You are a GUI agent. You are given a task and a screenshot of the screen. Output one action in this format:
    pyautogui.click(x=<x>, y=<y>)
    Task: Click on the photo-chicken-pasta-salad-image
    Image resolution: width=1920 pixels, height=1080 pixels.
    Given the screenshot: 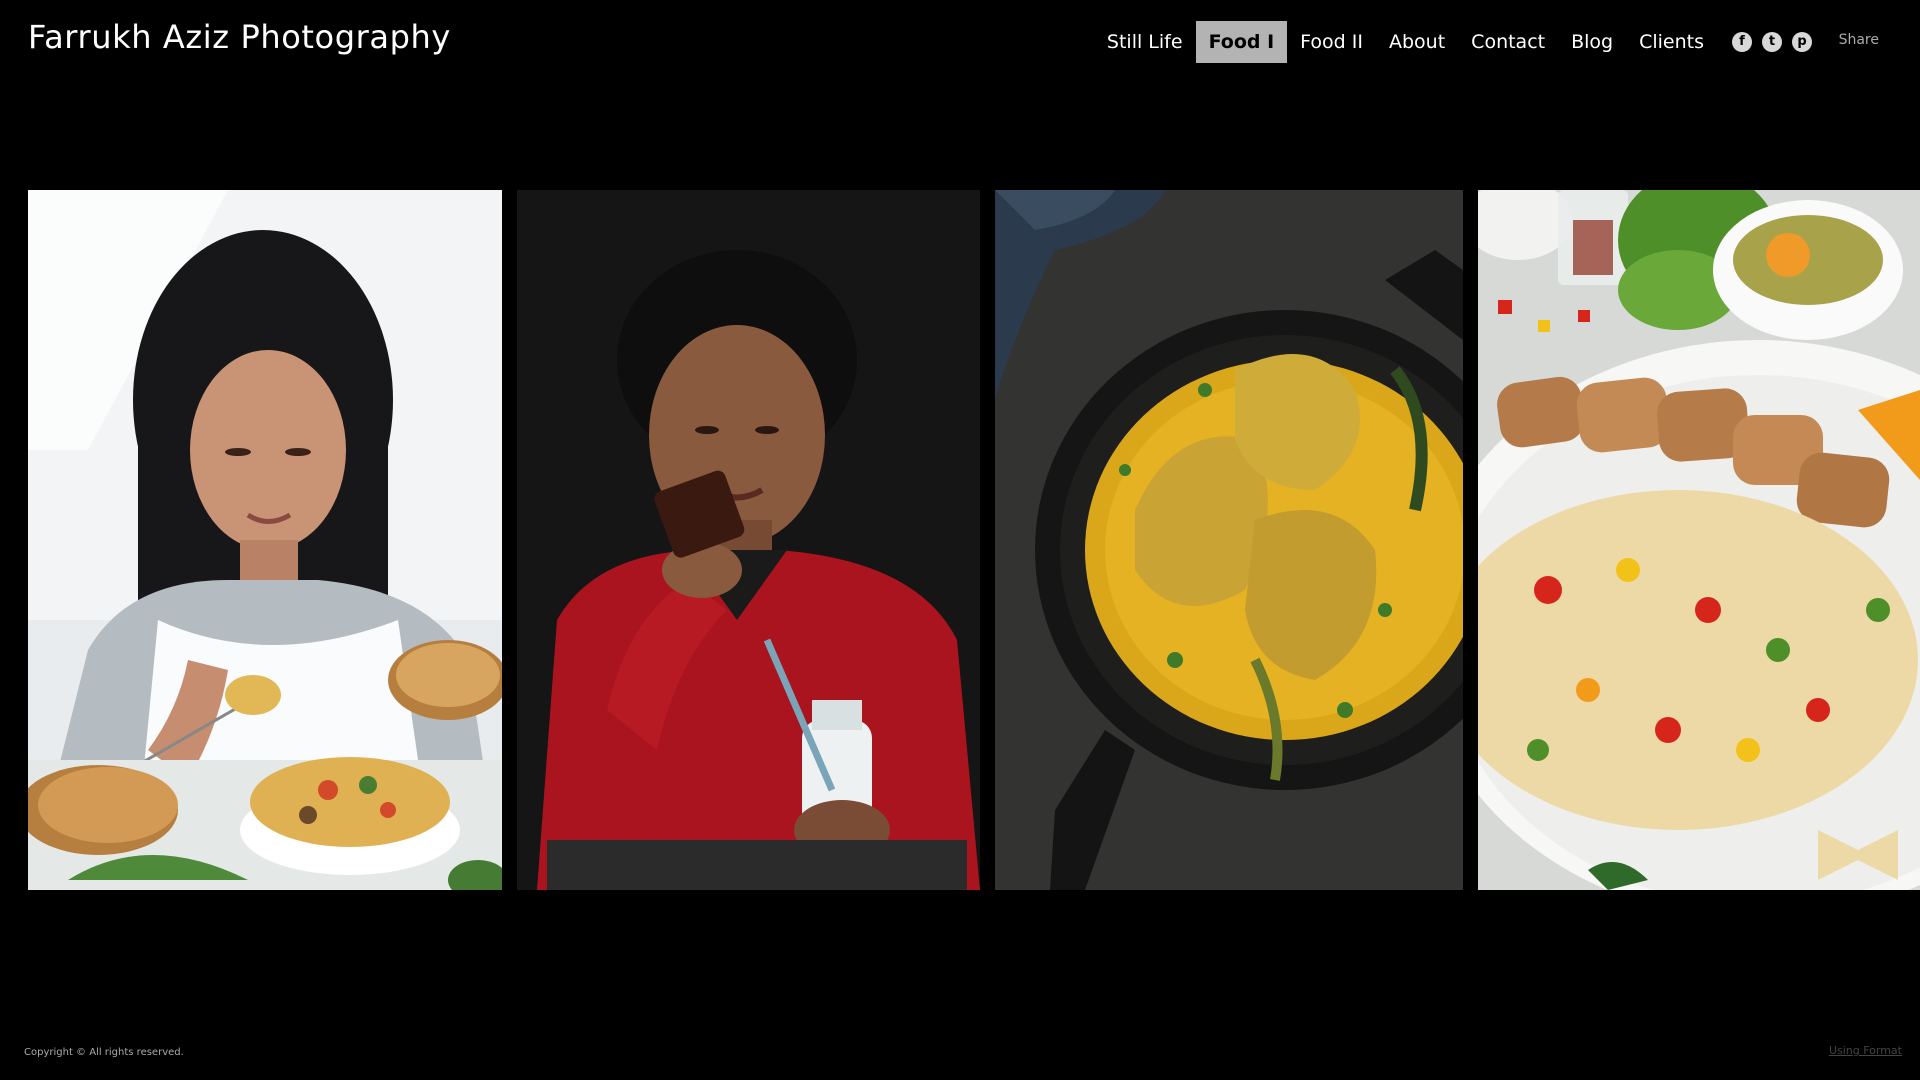 What is the action you would take?
    pyautogui.click(x=1699, y=540)
    